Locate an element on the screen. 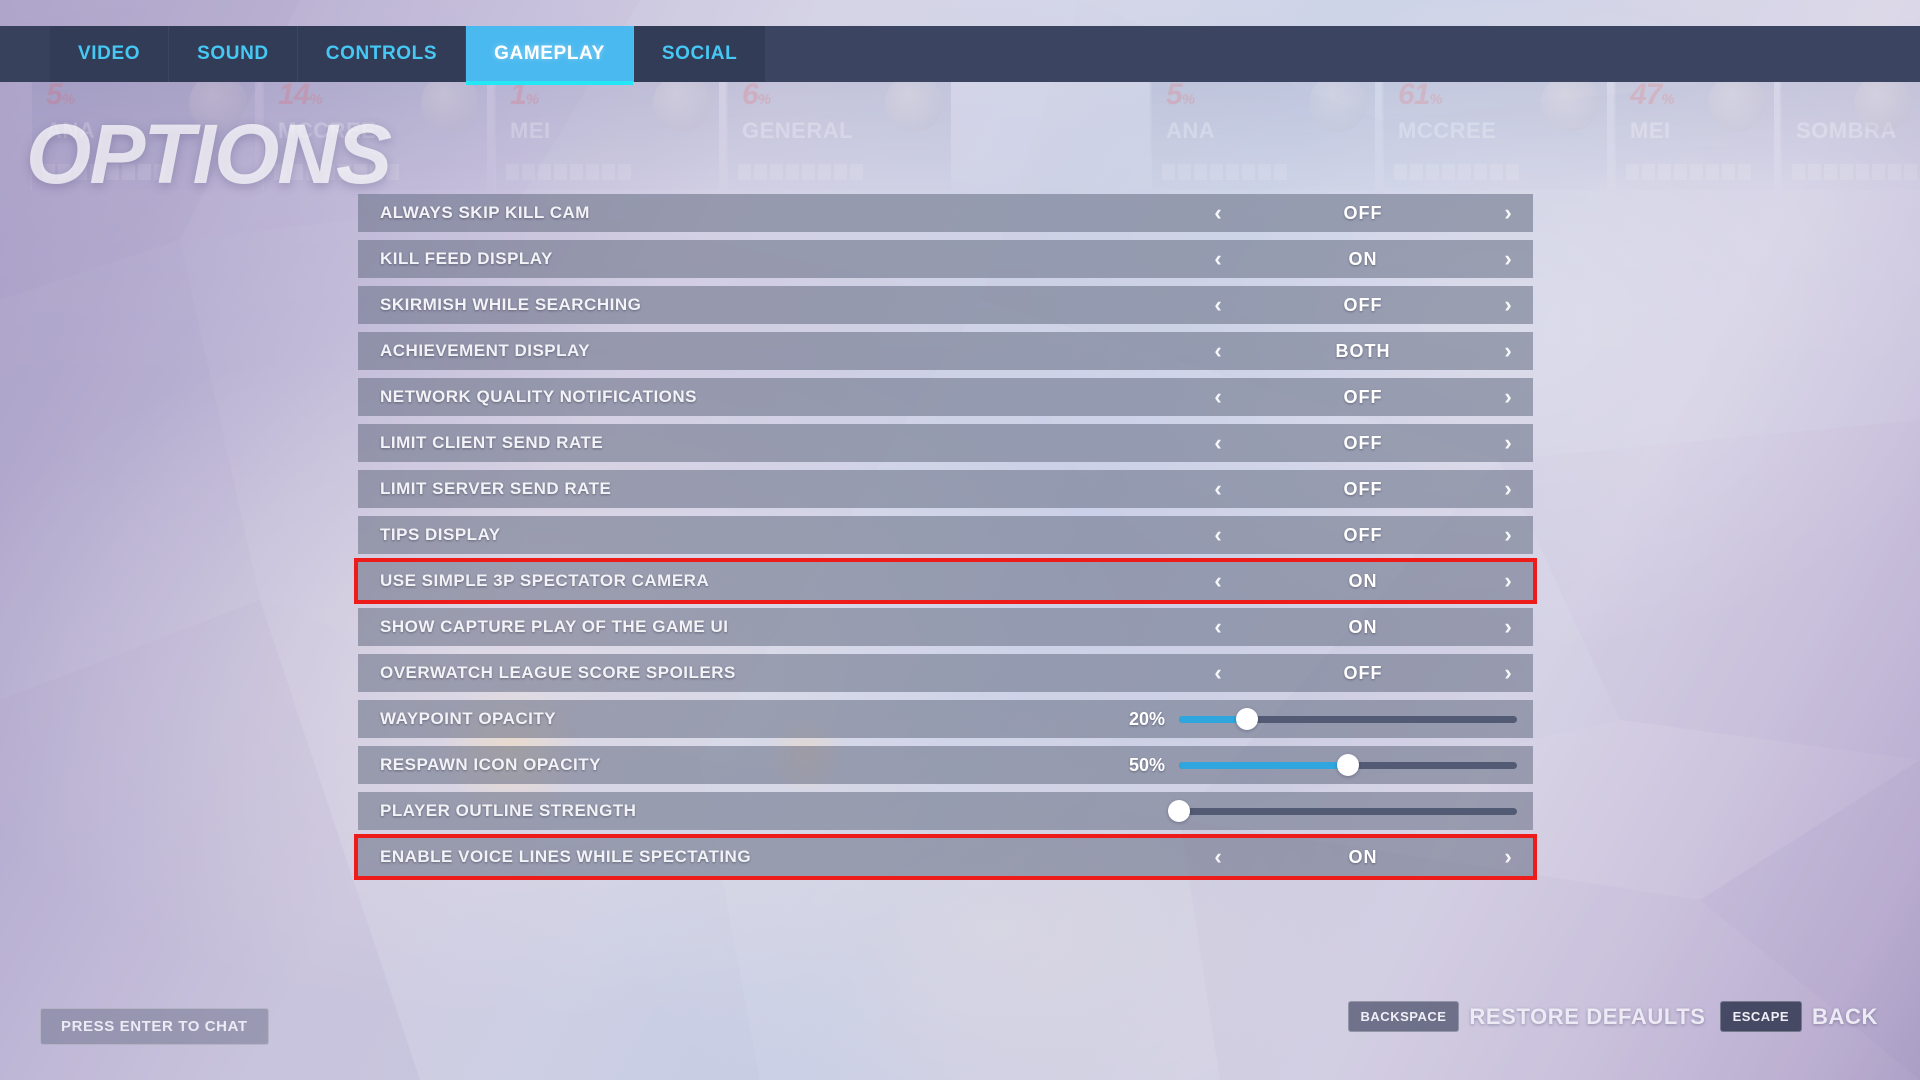 This screenshot has width=1920, height=1080. setting-label: WAYPOINT OPACITY is located at coordinates (468, 718).